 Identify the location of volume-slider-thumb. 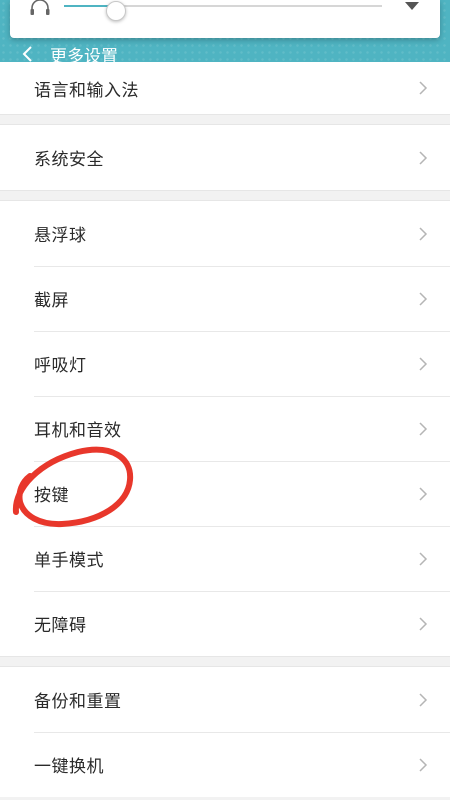
(116, 11).